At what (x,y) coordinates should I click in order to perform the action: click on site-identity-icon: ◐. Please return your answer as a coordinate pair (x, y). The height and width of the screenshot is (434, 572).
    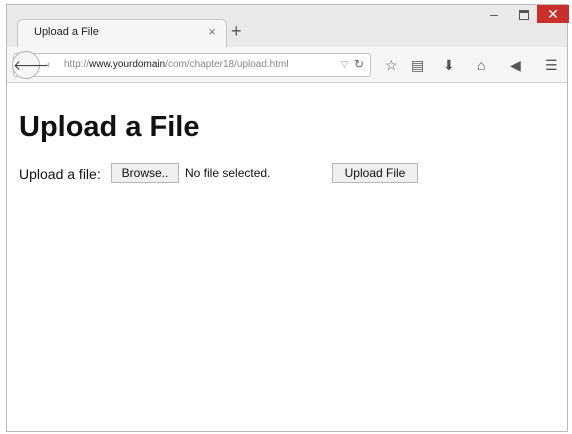
    Looking at the image, I should click on (49, 65).